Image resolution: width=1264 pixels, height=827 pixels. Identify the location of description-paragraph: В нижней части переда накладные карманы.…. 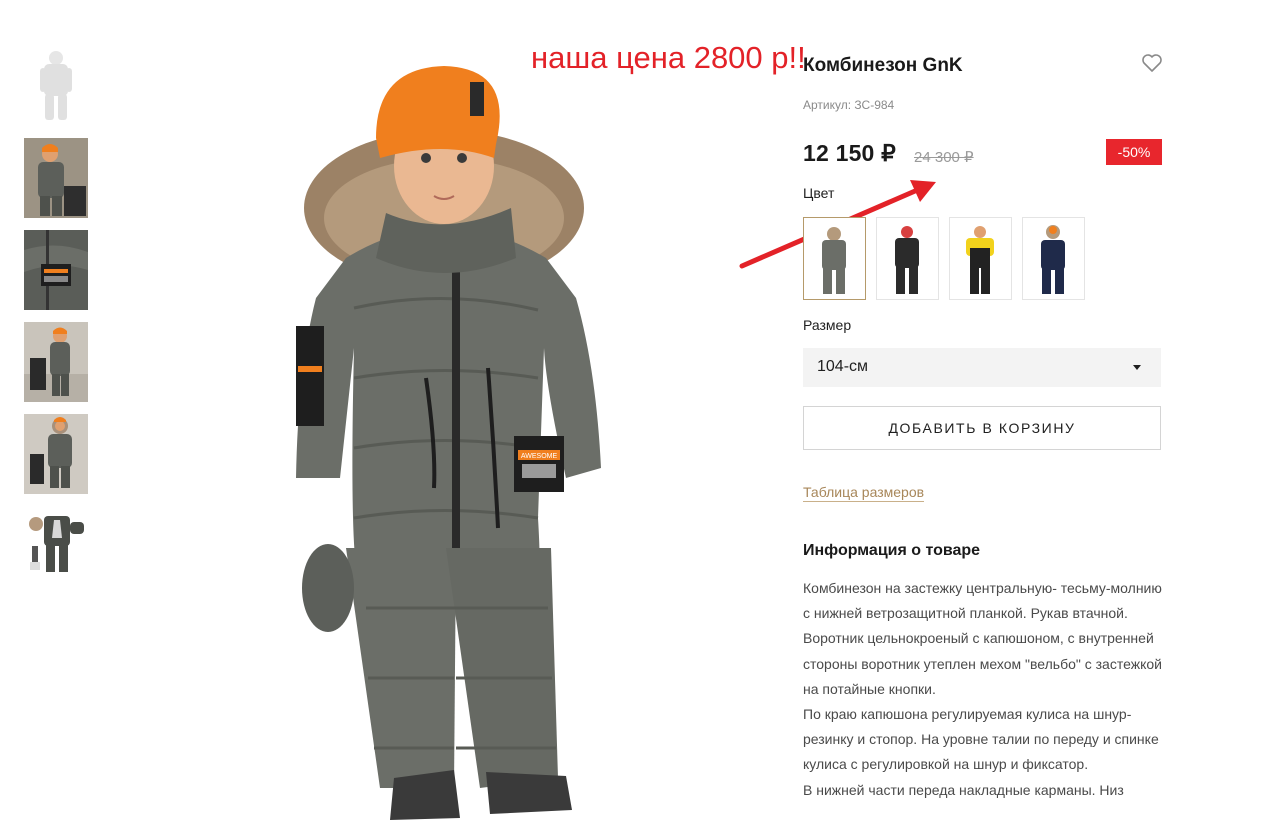
(963, 789).